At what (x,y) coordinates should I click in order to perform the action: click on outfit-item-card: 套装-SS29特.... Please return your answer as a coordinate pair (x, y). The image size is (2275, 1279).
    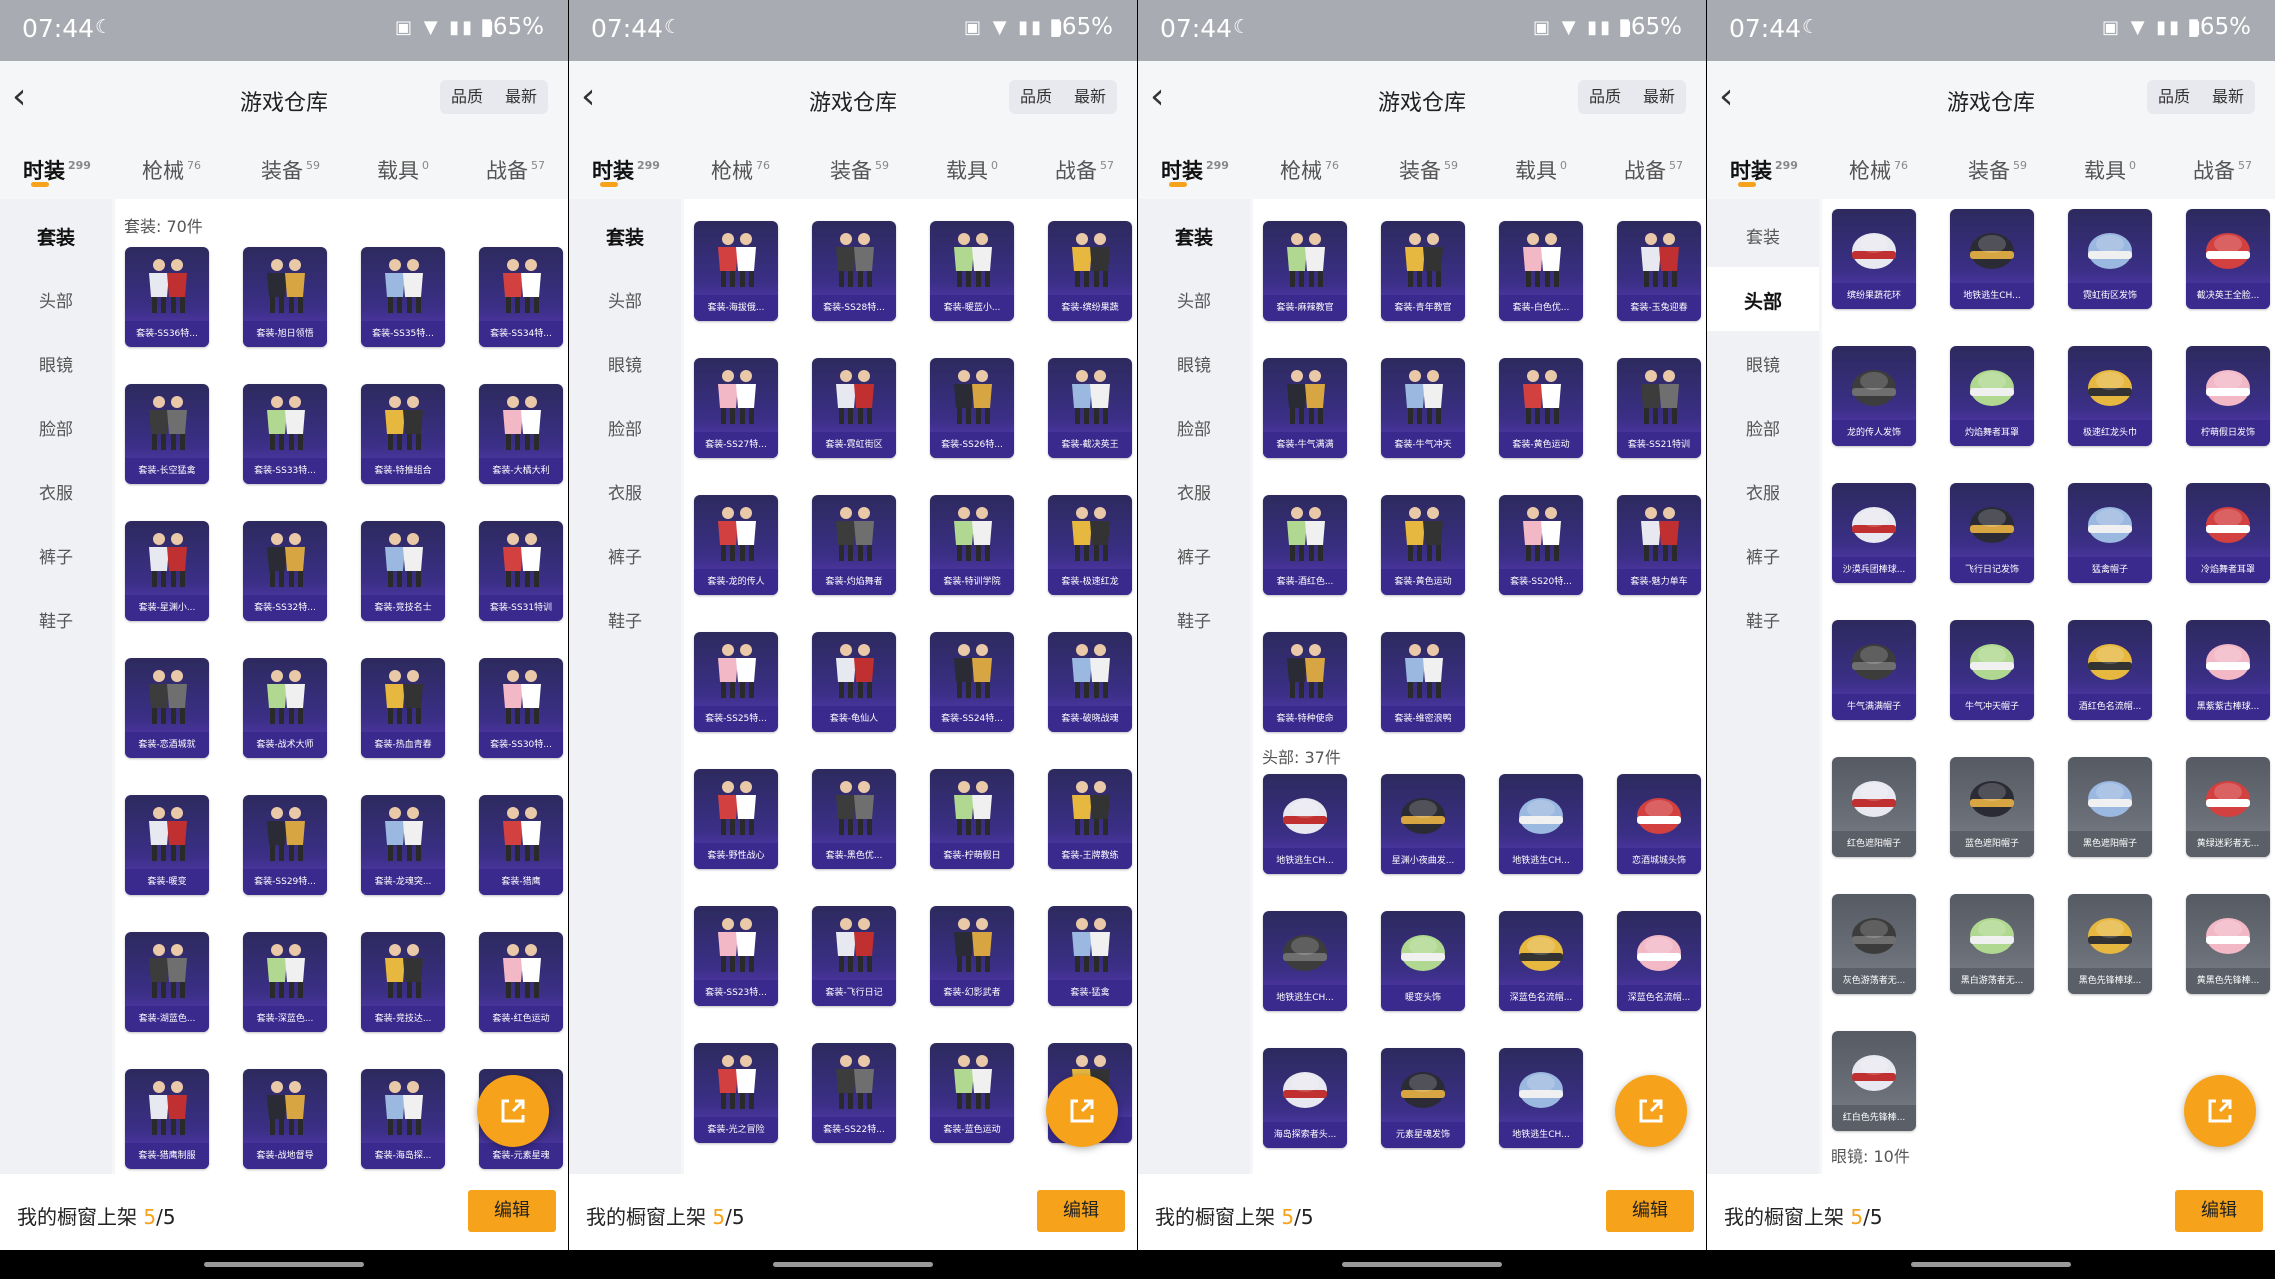
    Looking at the image, I should click on (285, 845).